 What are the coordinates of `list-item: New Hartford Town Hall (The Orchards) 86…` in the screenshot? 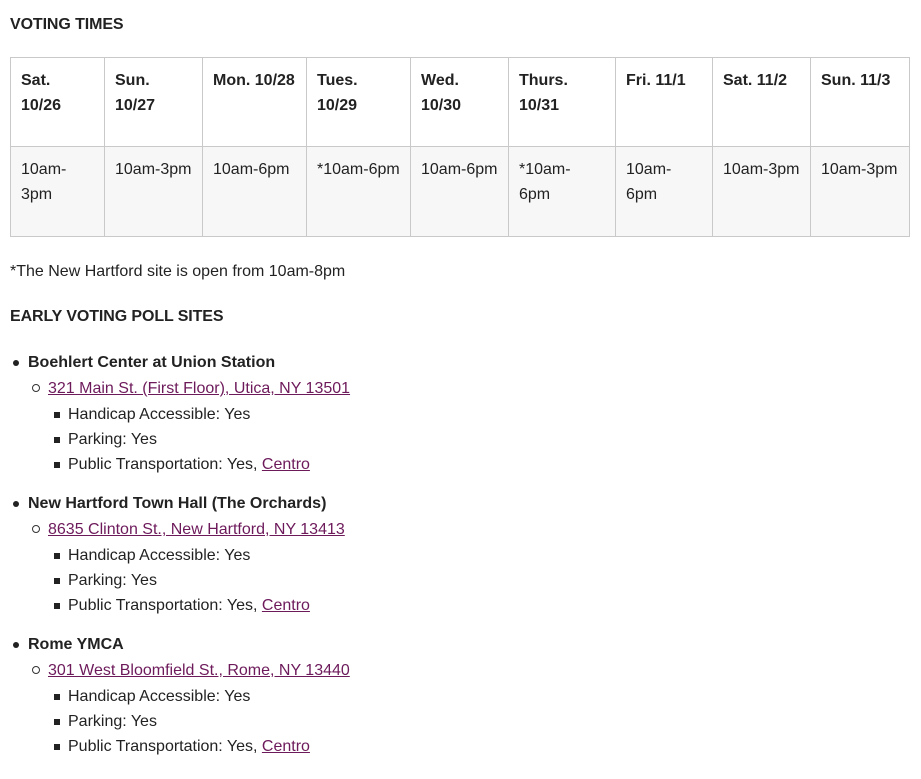 It's located at (450, 555).